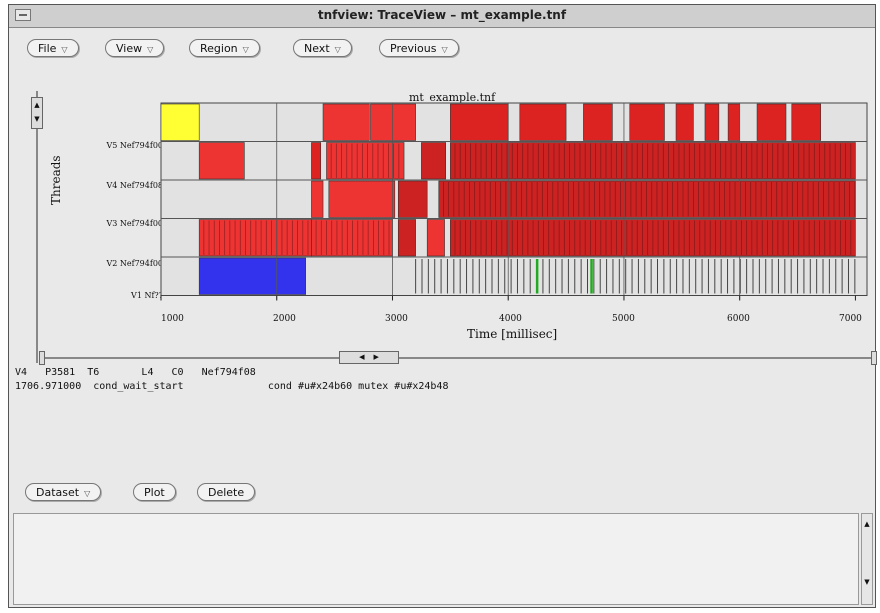  What do you see at coordinates (867, 588) in the screenshot?
I see `scroll-down-icon: ▼` at bounding box center [867, 588].